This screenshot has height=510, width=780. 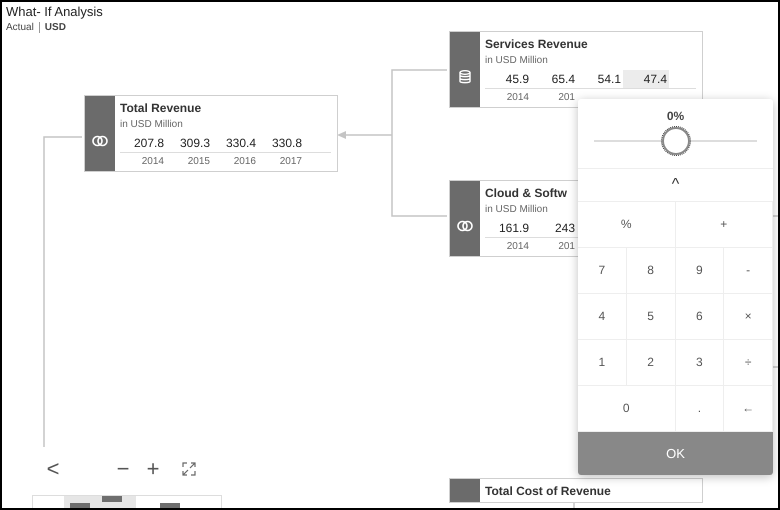 What do you see at coordinates (602, 271) in the screenshot?
I see `keypad-key: 7` at bounding box center [602, 271].